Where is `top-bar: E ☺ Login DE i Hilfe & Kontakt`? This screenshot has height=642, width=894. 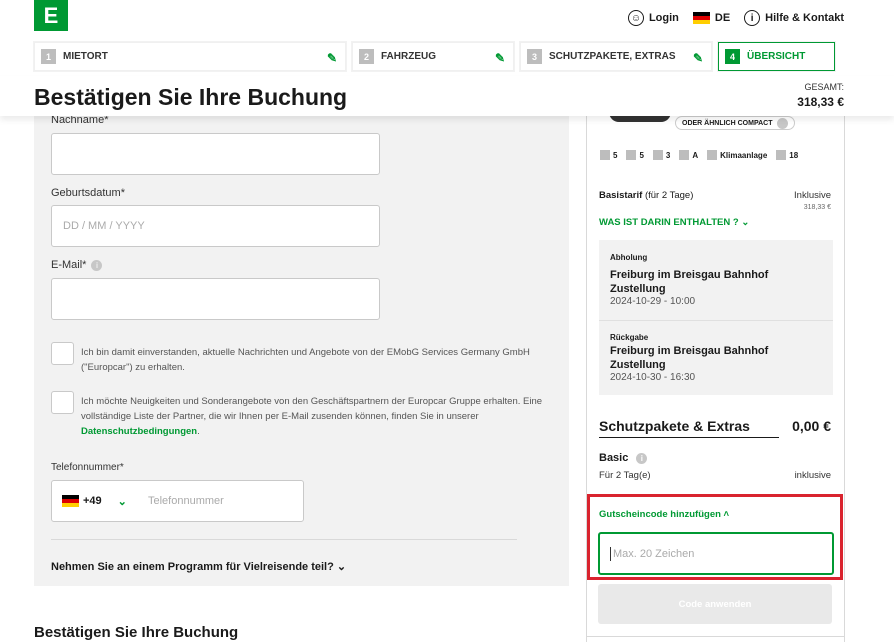
top-bar: E ☺ Login DE i Hilfe & Kontakt is located at coordinates (447, 20).